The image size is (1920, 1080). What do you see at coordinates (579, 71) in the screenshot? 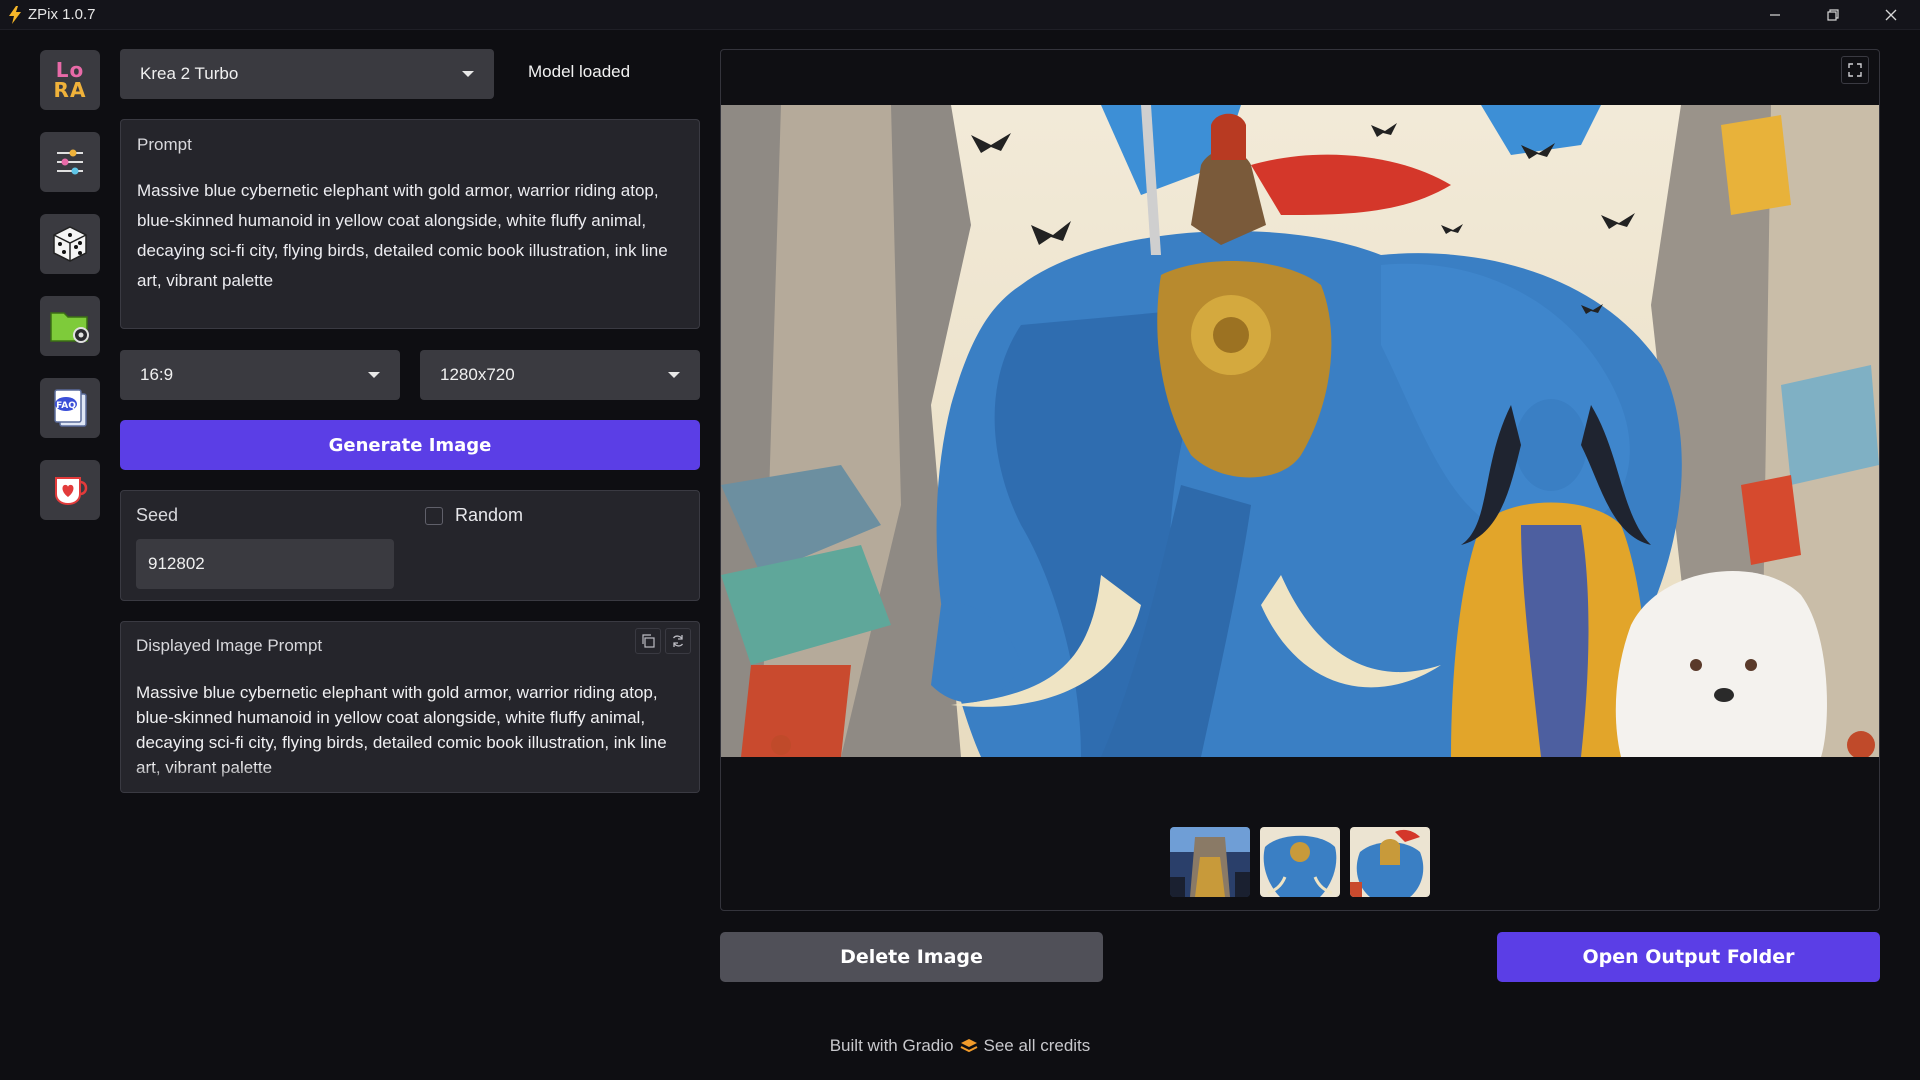
I see `model-status: Model loaded` at bounding box center [579, 71].